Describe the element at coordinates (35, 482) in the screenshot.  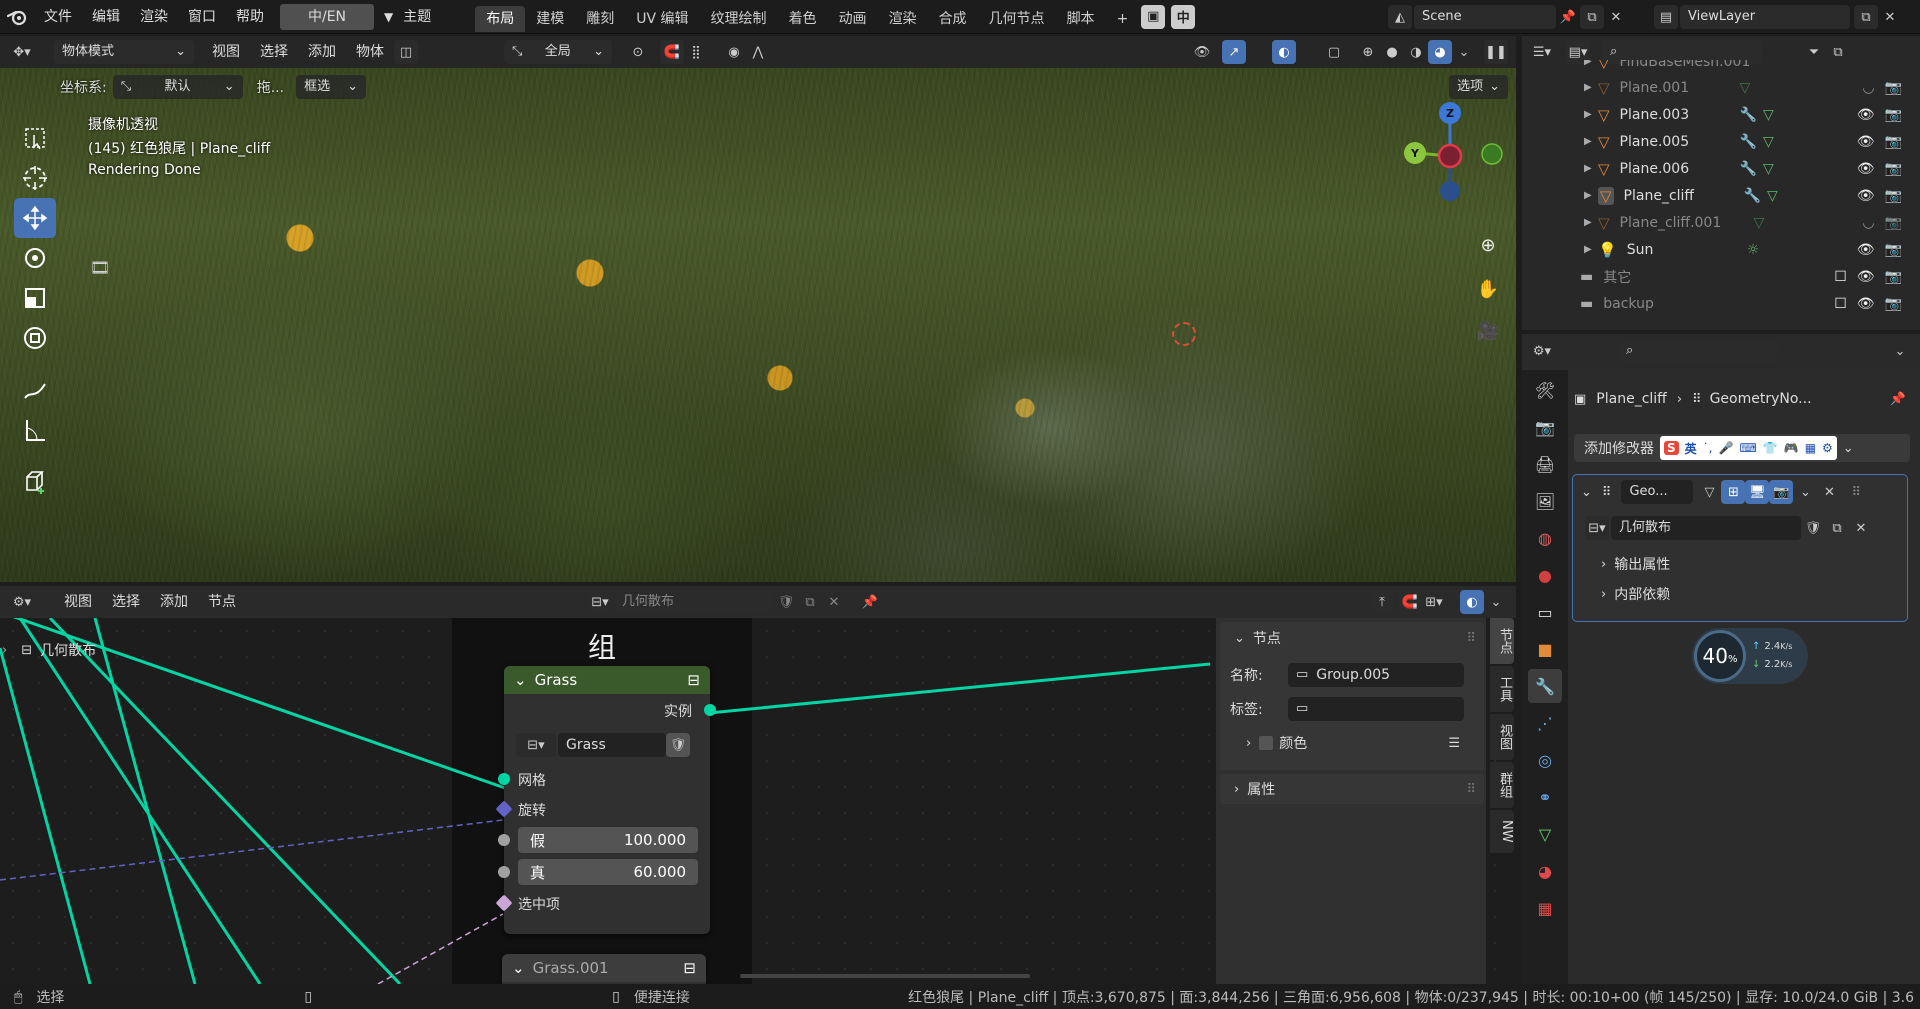
I see `add-cube-icon` at that location.